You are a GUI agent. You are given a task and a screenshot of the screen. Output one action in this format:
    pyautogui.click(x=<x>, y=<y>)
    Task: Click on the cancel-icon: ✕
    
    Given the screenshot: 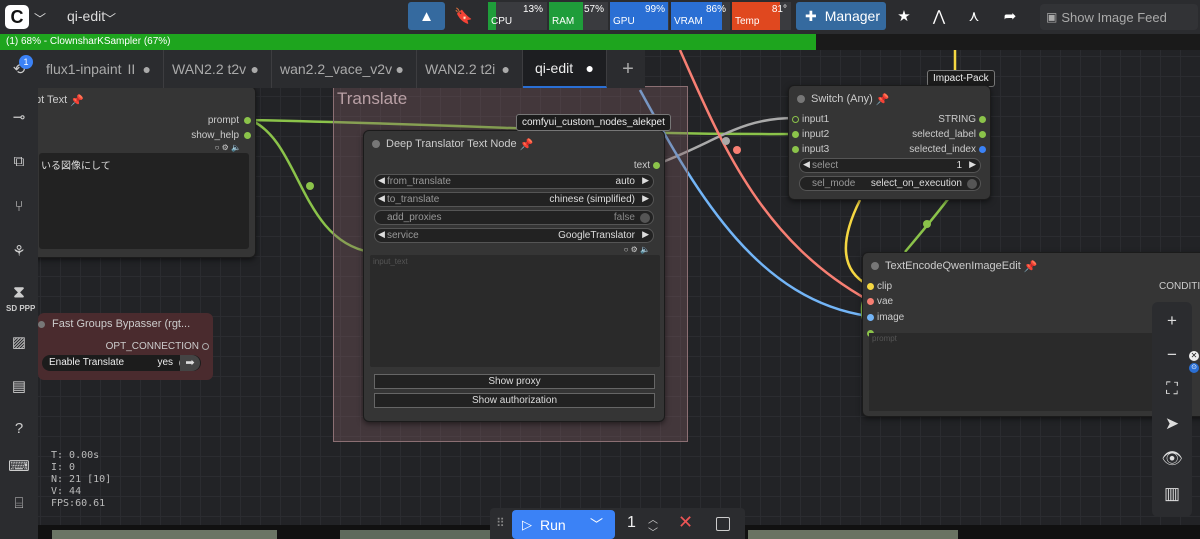 What is the action you would take?
    pyautogui.click(x=685, y=522)
    